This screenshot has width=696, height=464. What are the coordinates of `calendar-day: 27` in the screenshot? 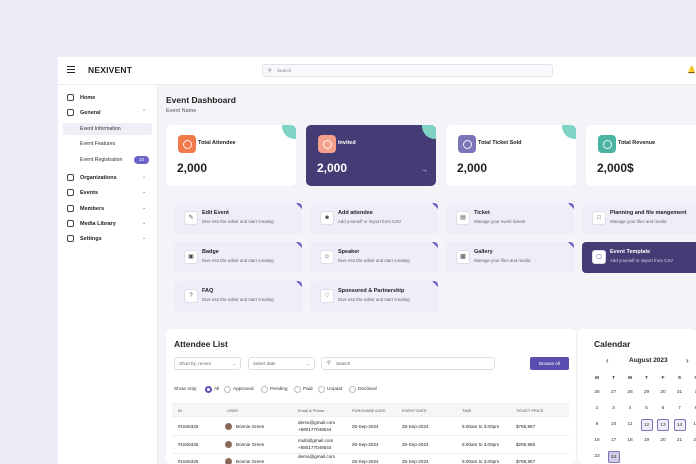 It's located at (614, 393).